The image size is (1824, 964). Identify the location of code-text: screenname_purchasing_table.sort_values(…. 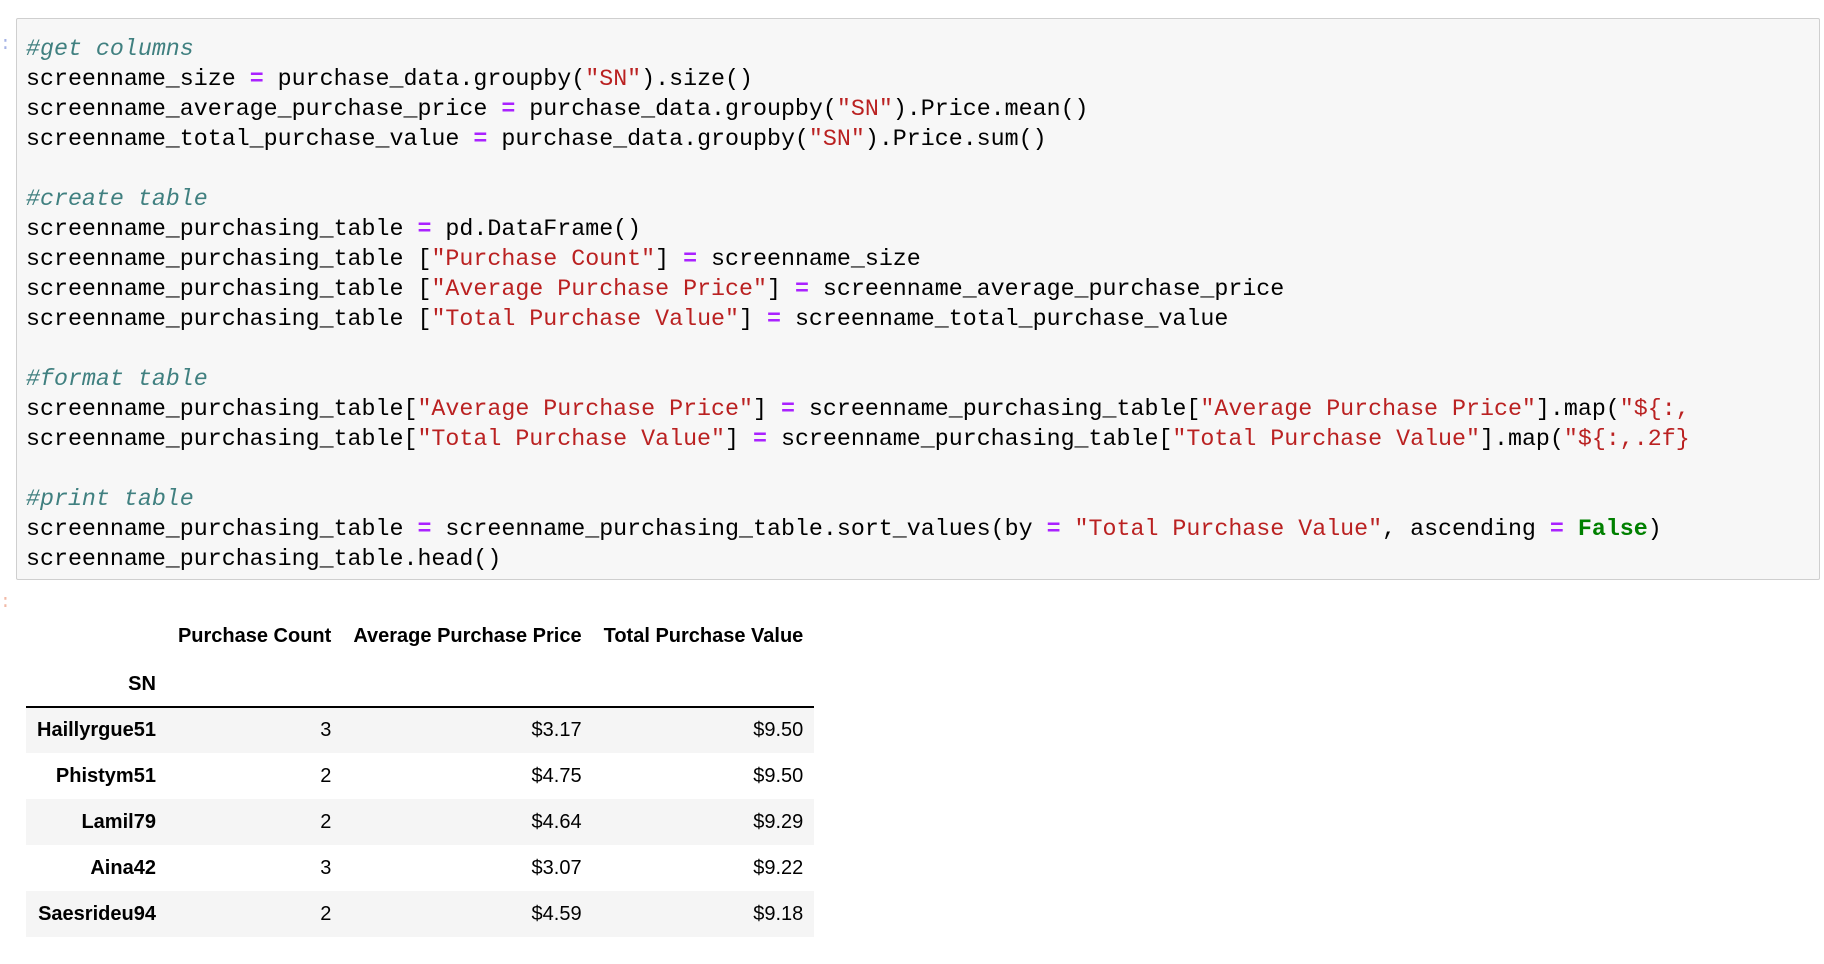
(739, 529).